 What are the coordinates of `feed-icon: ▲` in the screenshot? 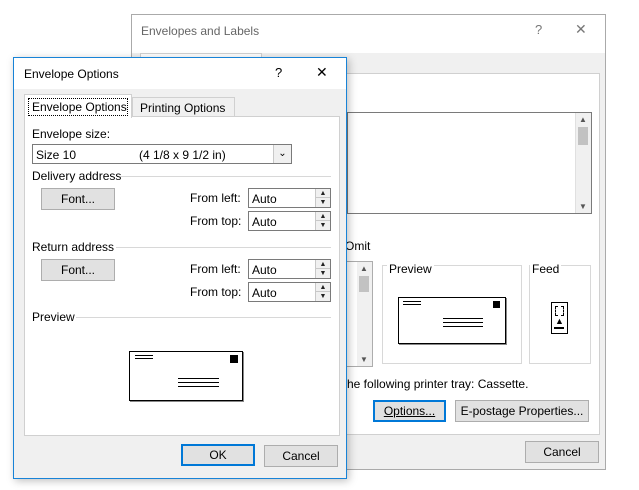 It's located at (559, 318).